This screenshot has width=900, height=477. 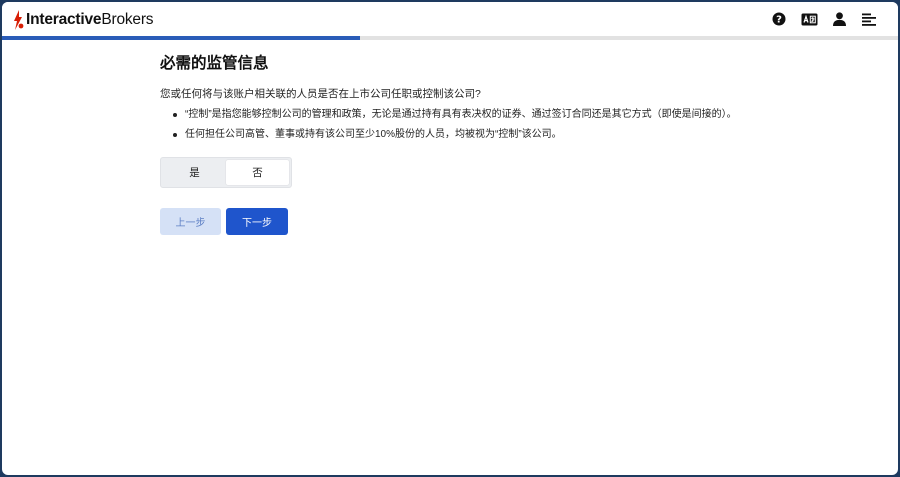 What do you see at coordinates (470, 221) in the screenshot?
I see `nav-buttons: 上一步 下一步` at bounding box center [470, 221].